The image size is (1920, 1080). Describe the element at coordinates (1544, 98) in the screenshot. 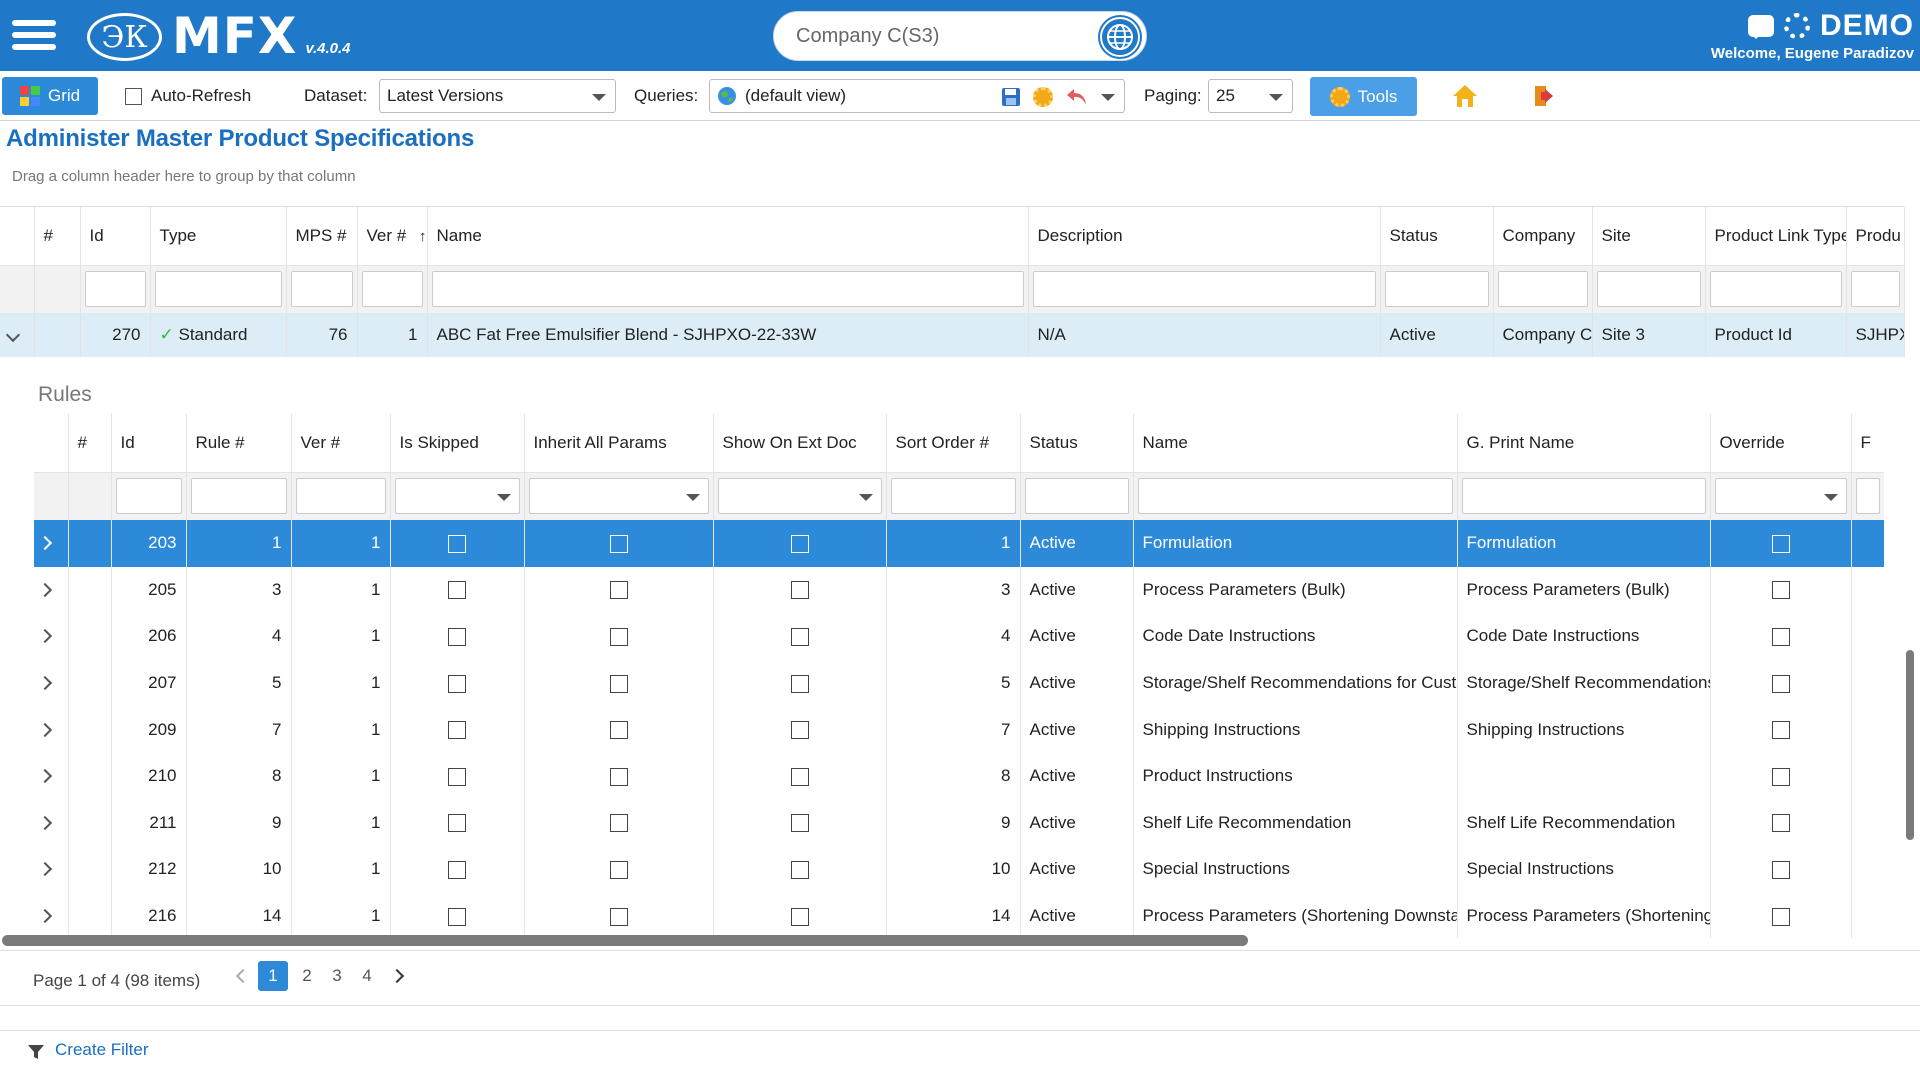

I see `logout-icon` at that location.